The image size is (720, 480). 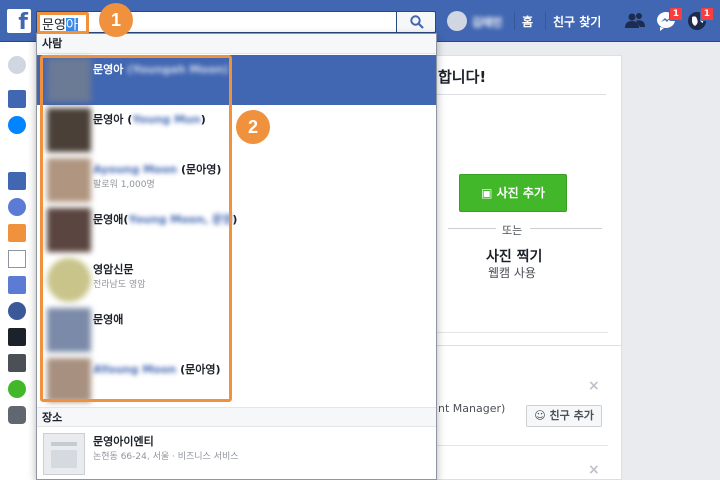 What do you see at coordinates (166, 457) in the screenshot?
I see `result-subtitle: 논현동 66-24, 서울 · 비즈니스 서비스` at bounding box center [166, 457].